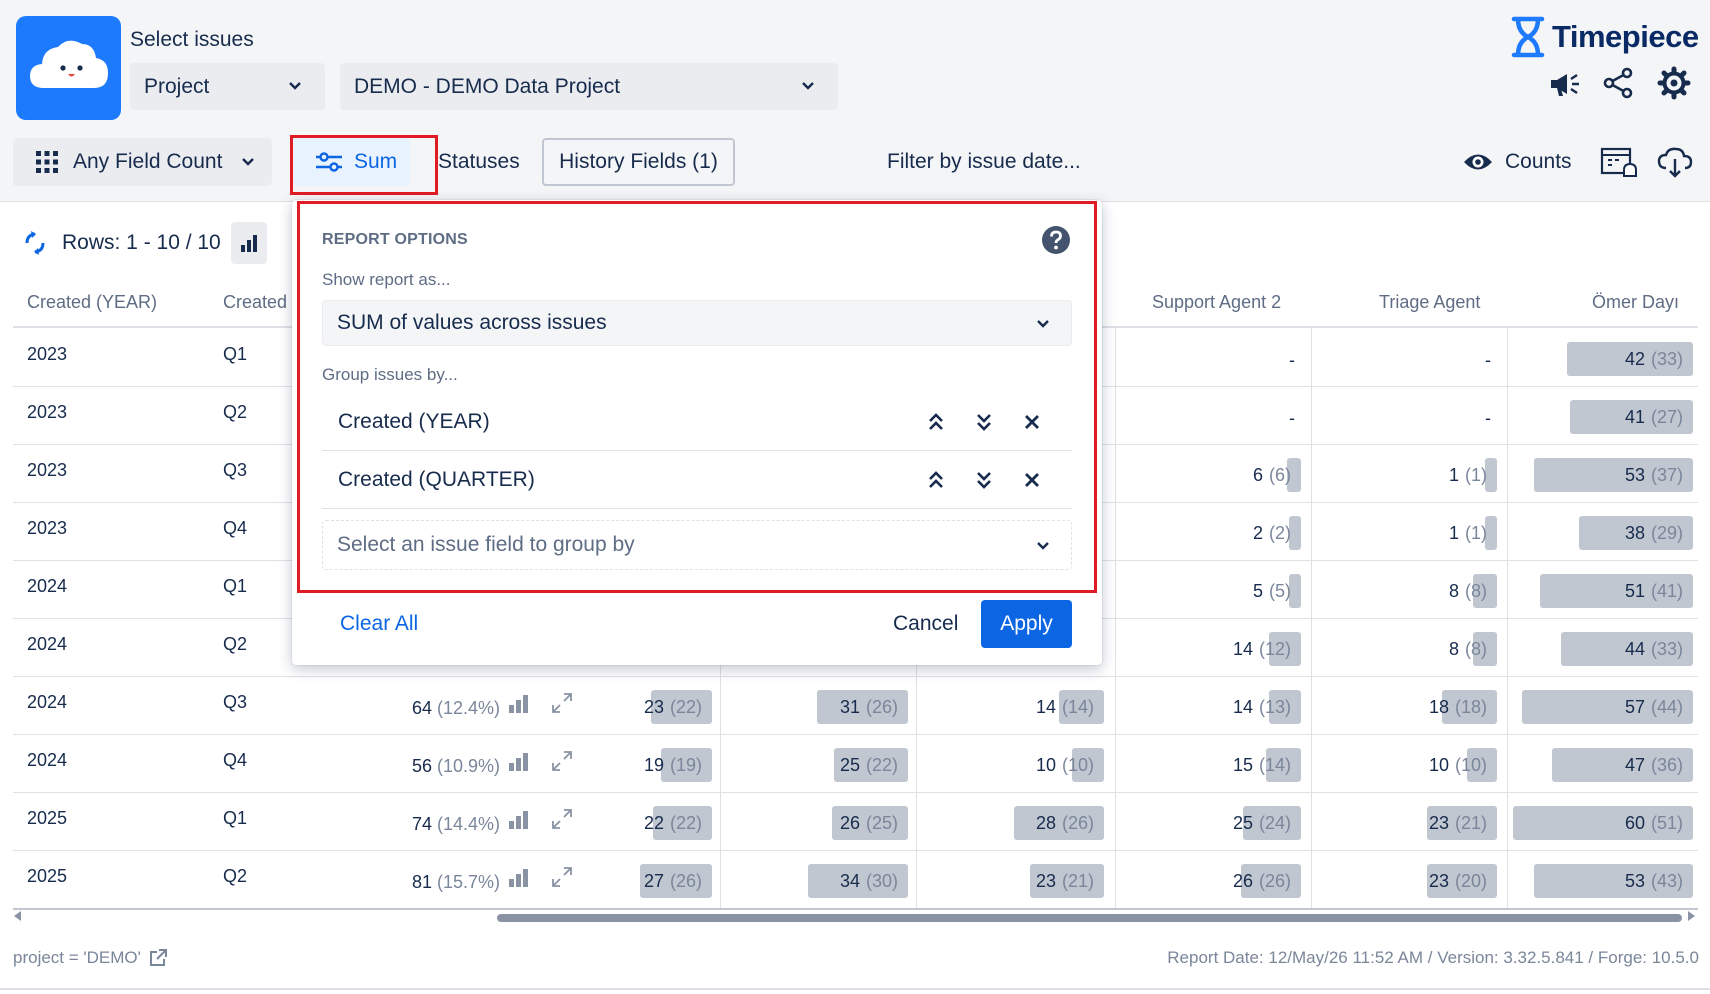 The image size is (1710, 994). What do you see at coordinates (92, 302) in the screenshot?
I see `column-header-created-year: Created (YEAR)` at bounding box center [92, 302].